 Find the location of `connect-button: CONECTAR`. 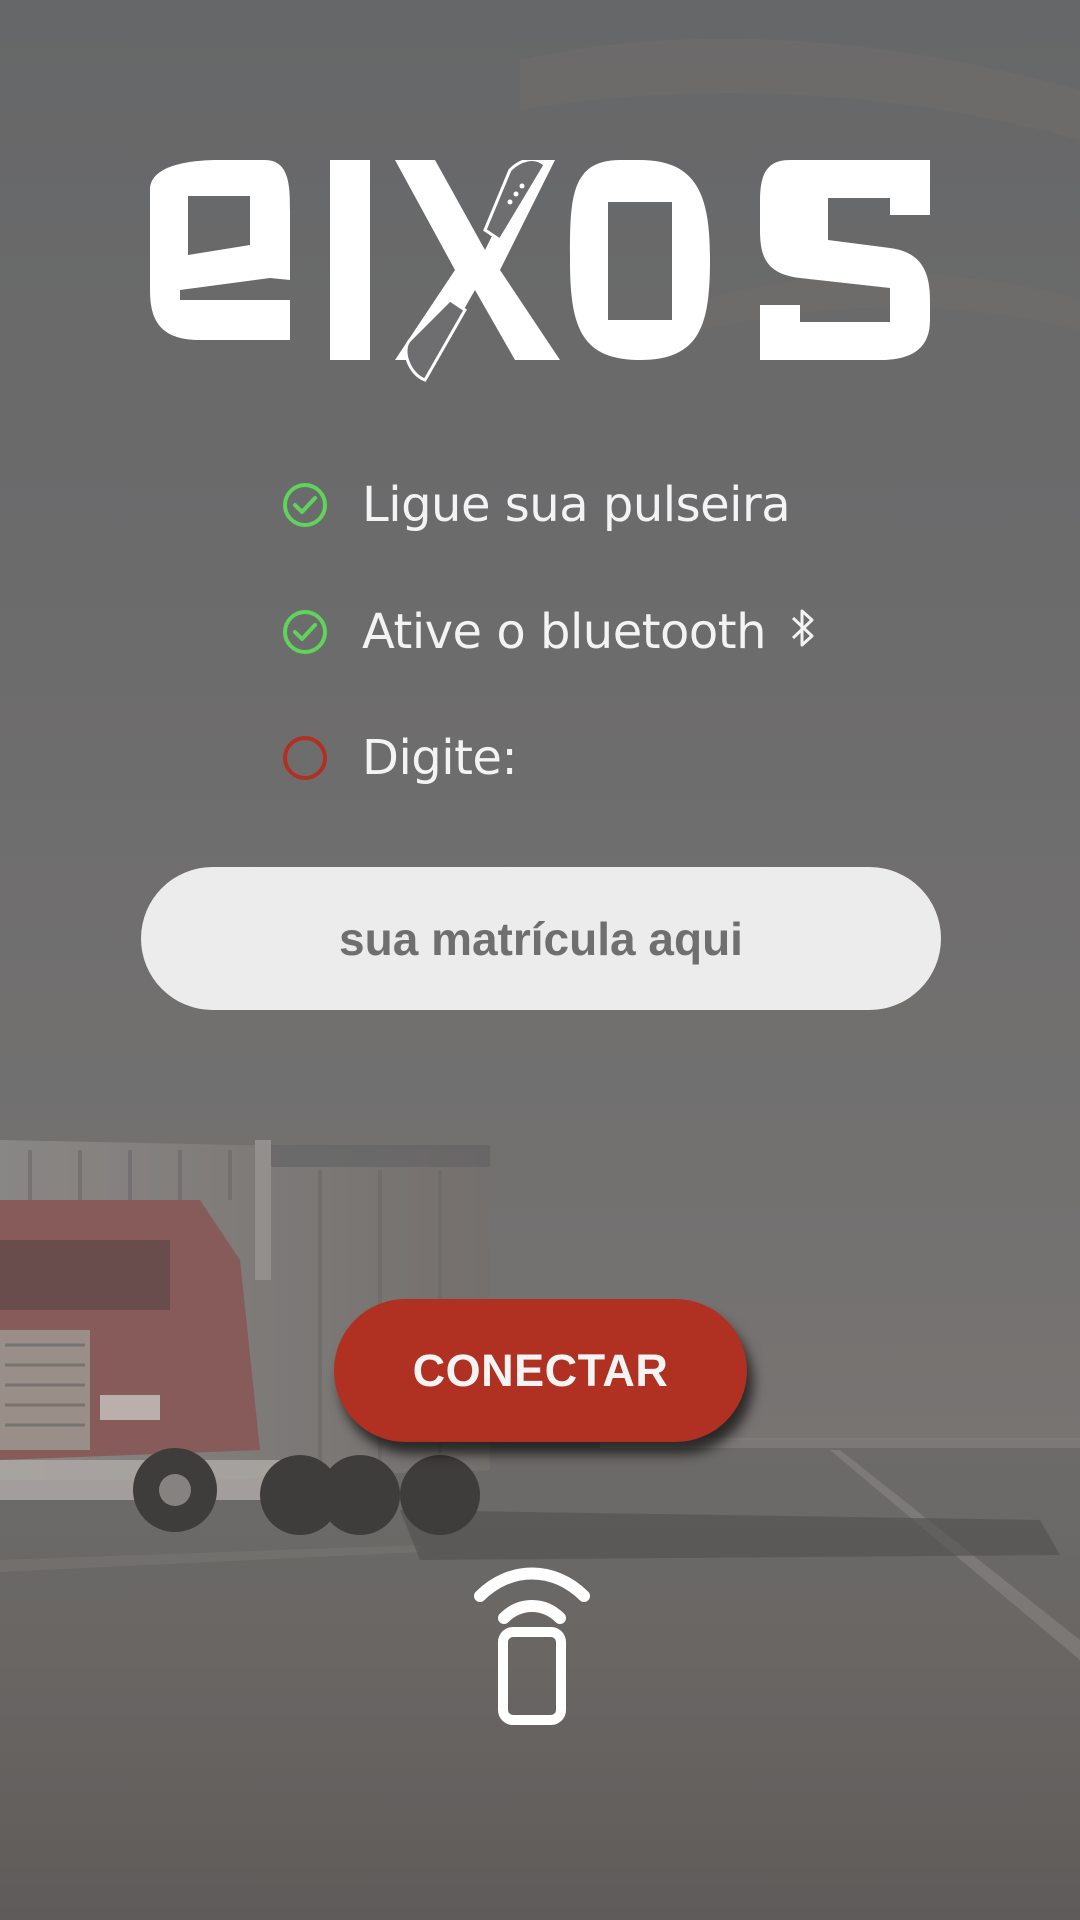

connect-button: CONECTAR is located at coordinates (540, 1370).